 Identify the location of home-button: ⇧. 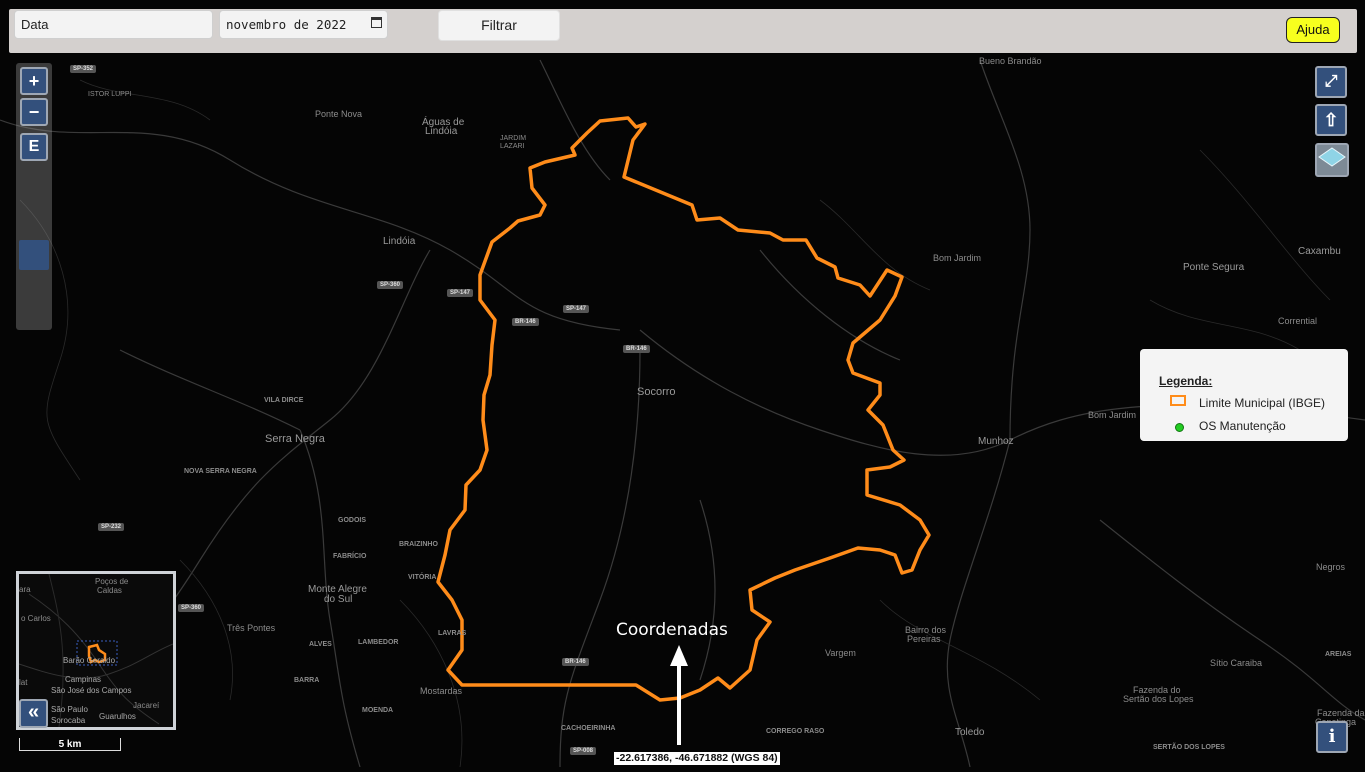
(1331, 120).